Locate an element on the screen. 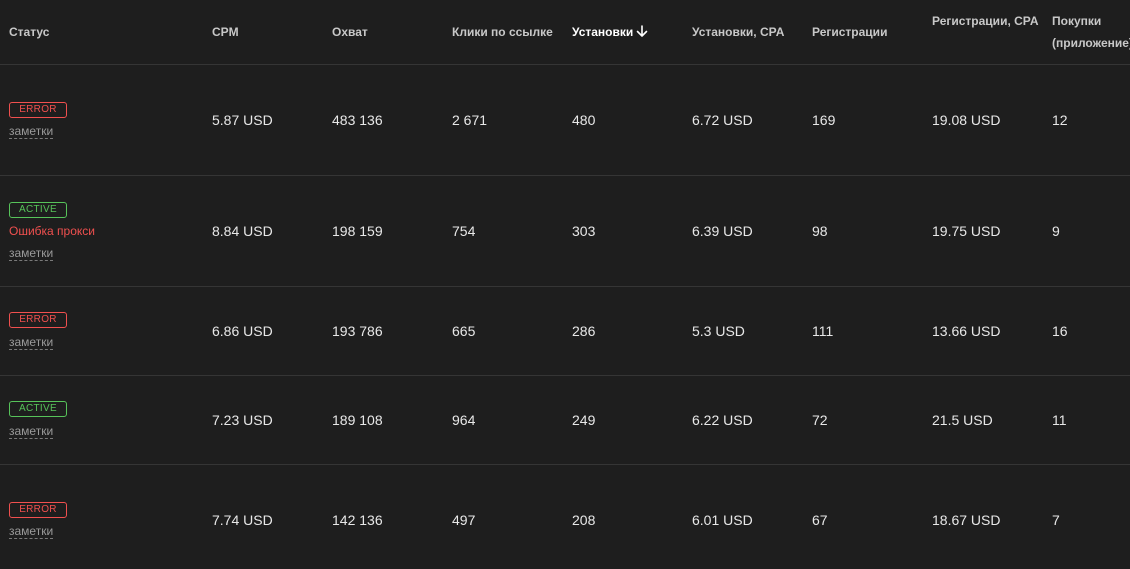 Image resolution: width=1130 pixels, height=569 pixels. reach-value: 193 786 is located at coordinates (357, 331).